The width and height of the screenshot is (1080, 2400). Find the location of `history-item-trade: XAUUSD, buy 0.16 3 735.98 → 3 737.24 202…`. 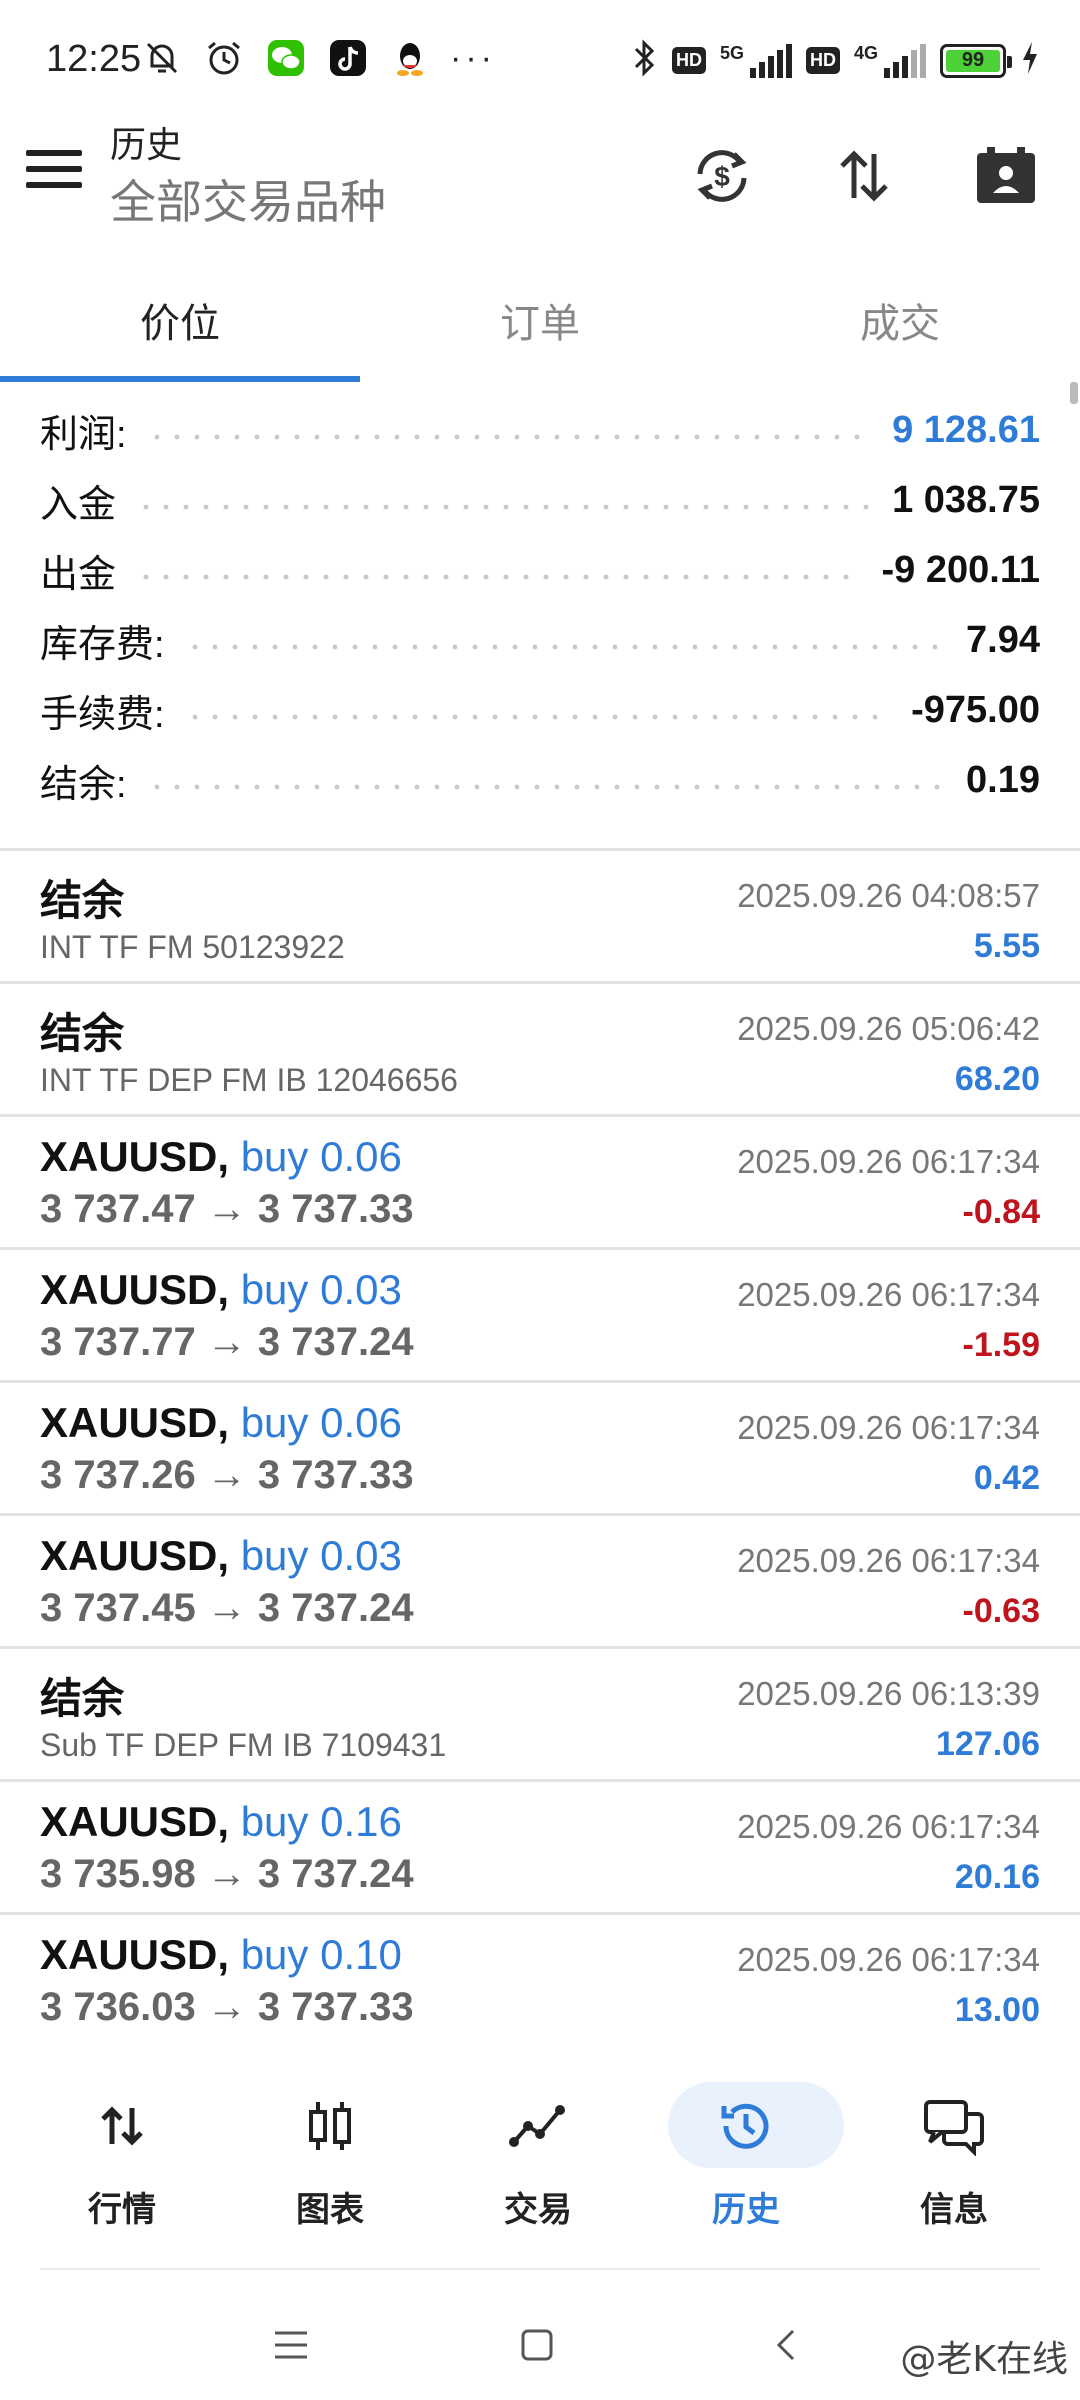

history-item-trade: XAUUSD, buy 0.16 3 735.98 → 3 737.24 202… is located at coordinates (540, 1845).